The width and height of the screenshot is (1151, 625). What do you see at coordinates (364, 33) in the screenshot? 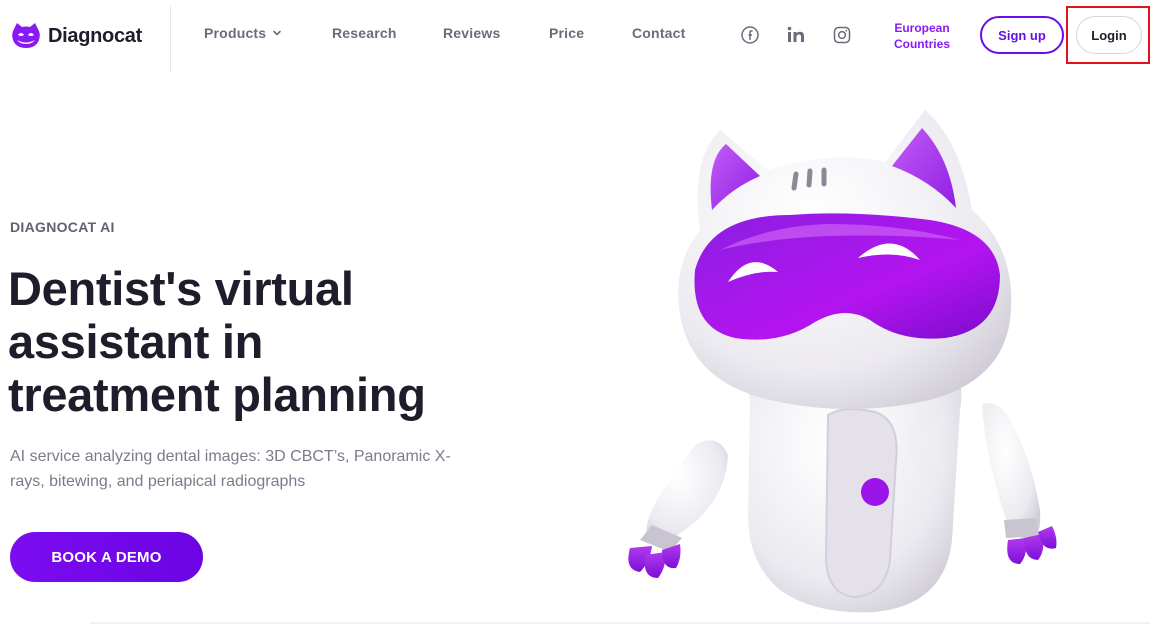
I see `nav-research: Research` at bounding box center [364, 33].